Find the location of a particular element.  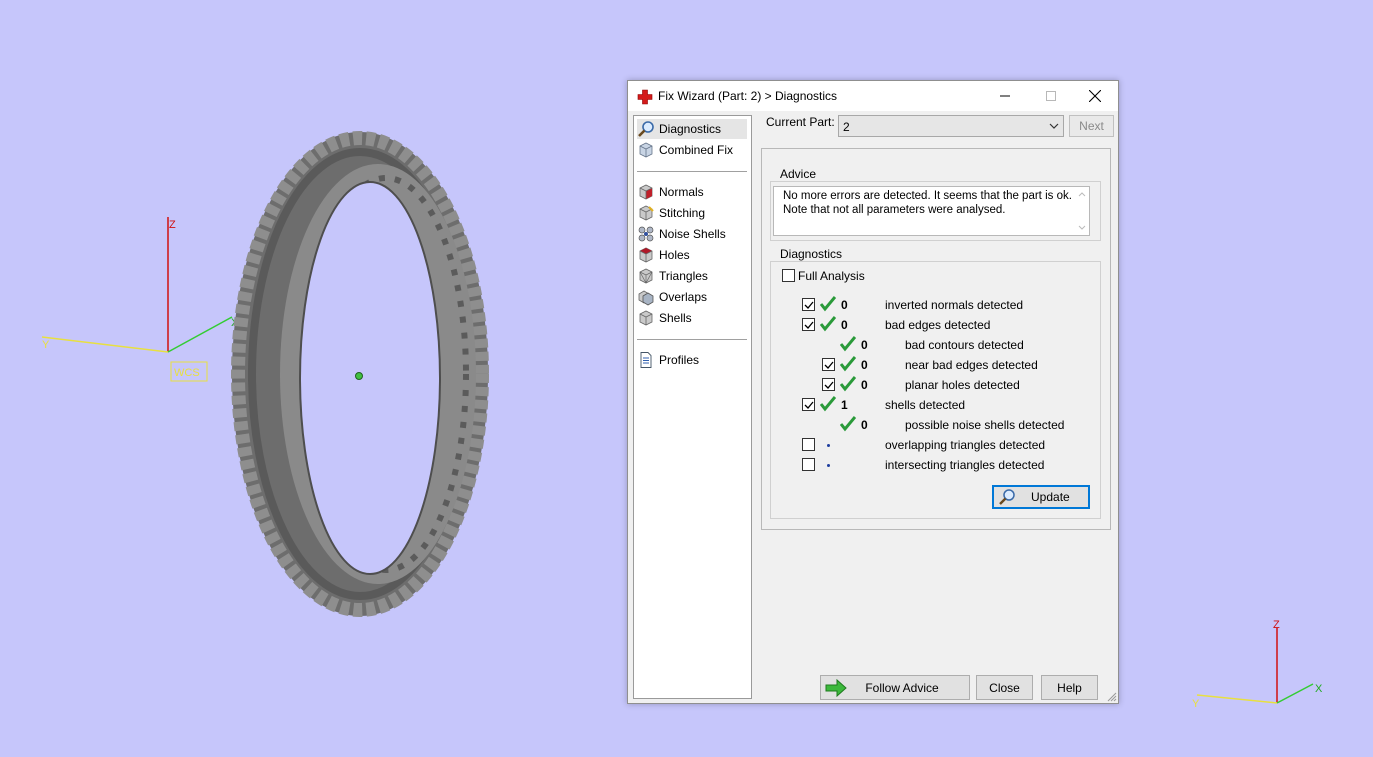

nav-label-combined-fix: Combined Fix is located at coordinates (696, 150).